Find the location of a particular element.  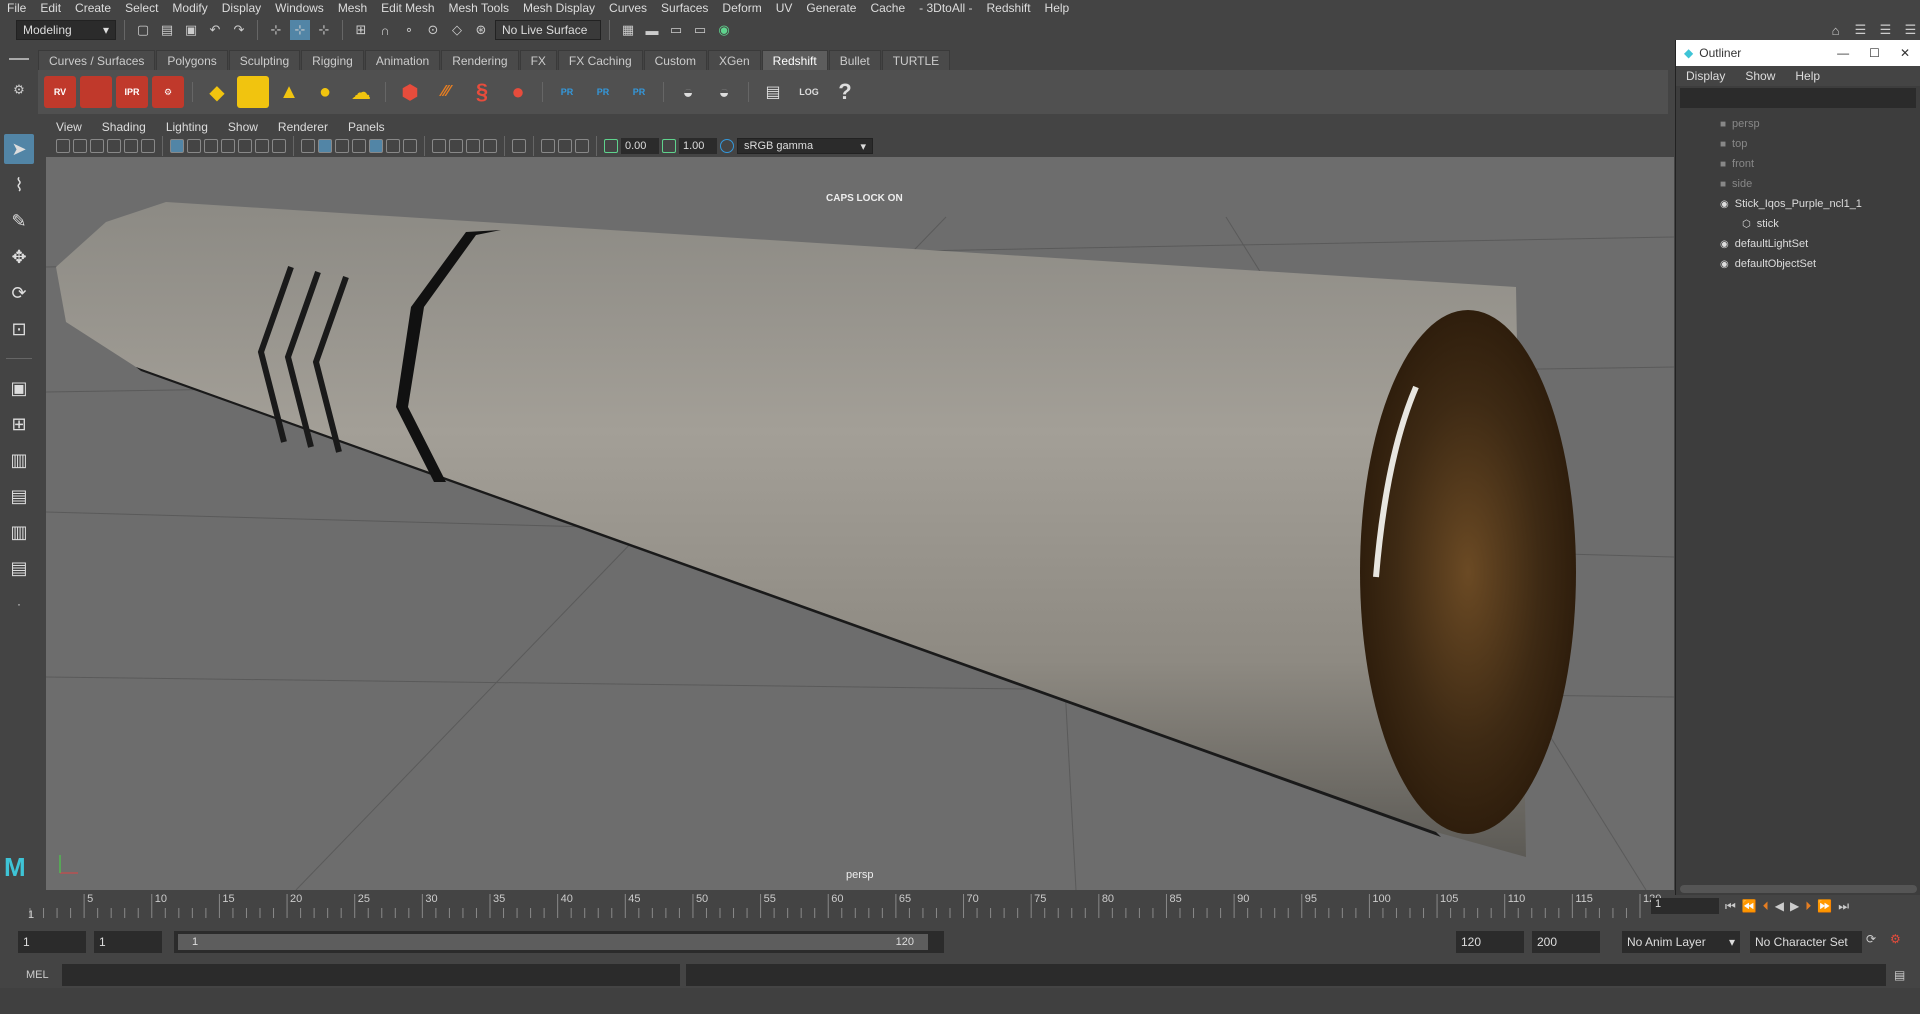

lights-icon is located at coordinates (393, 146).